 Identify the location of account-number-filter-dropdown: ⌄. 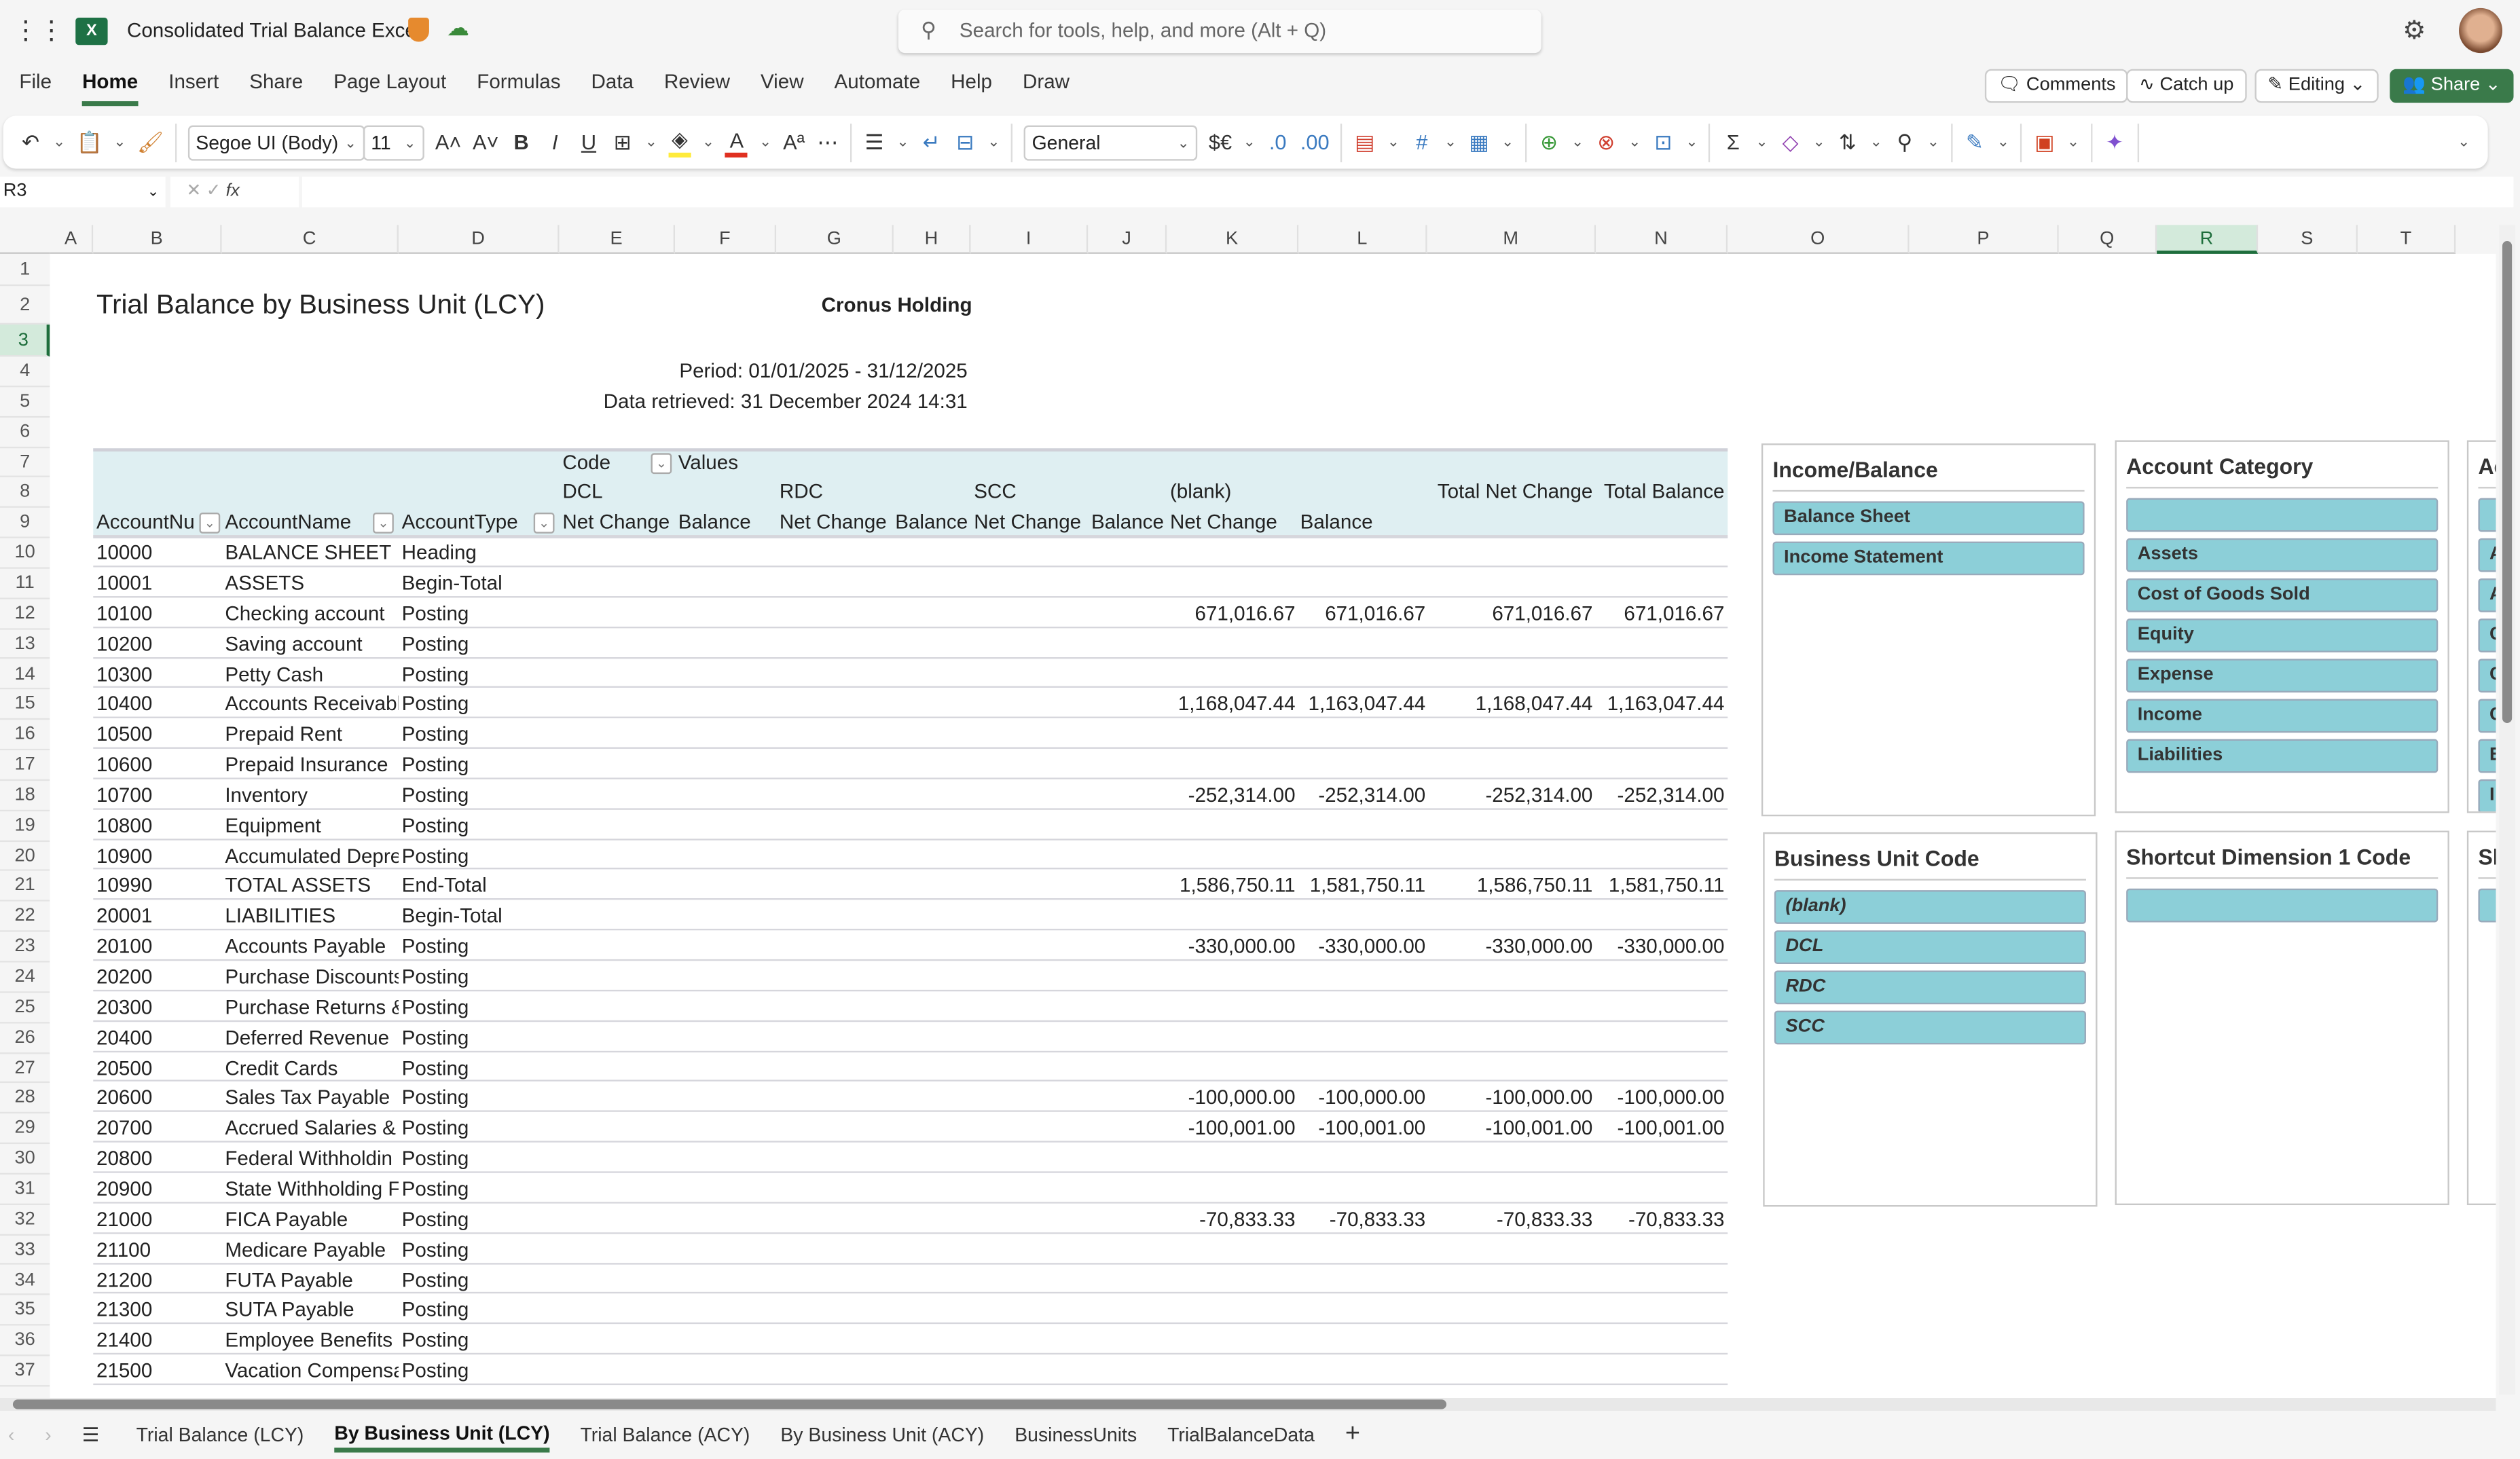
(210, 523).